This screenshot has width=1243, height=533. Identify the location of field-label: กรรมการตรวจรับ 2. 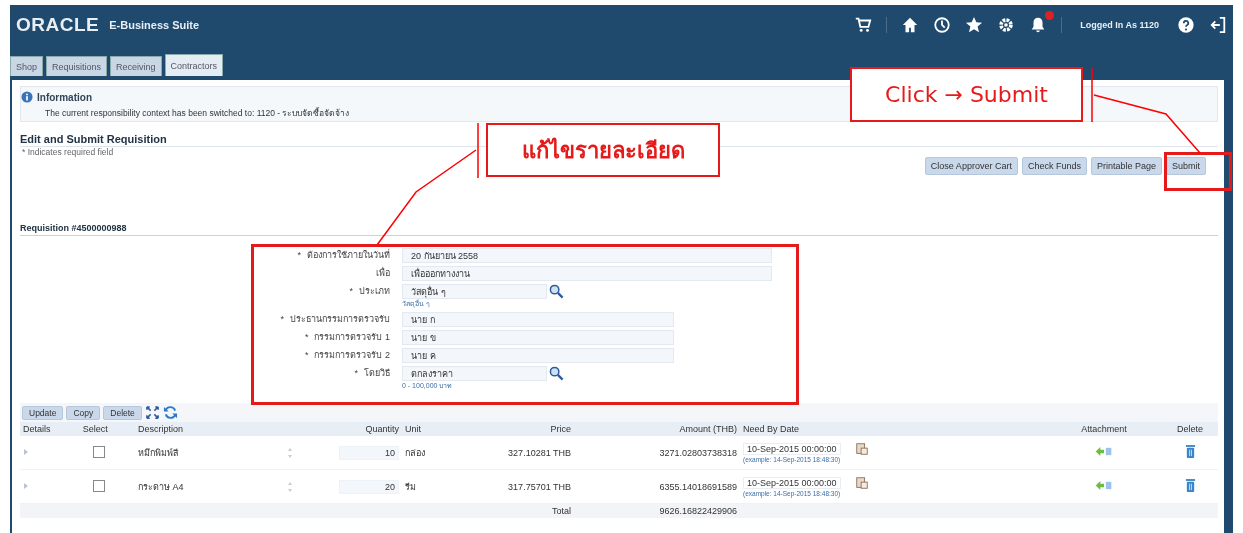
(352, 355).